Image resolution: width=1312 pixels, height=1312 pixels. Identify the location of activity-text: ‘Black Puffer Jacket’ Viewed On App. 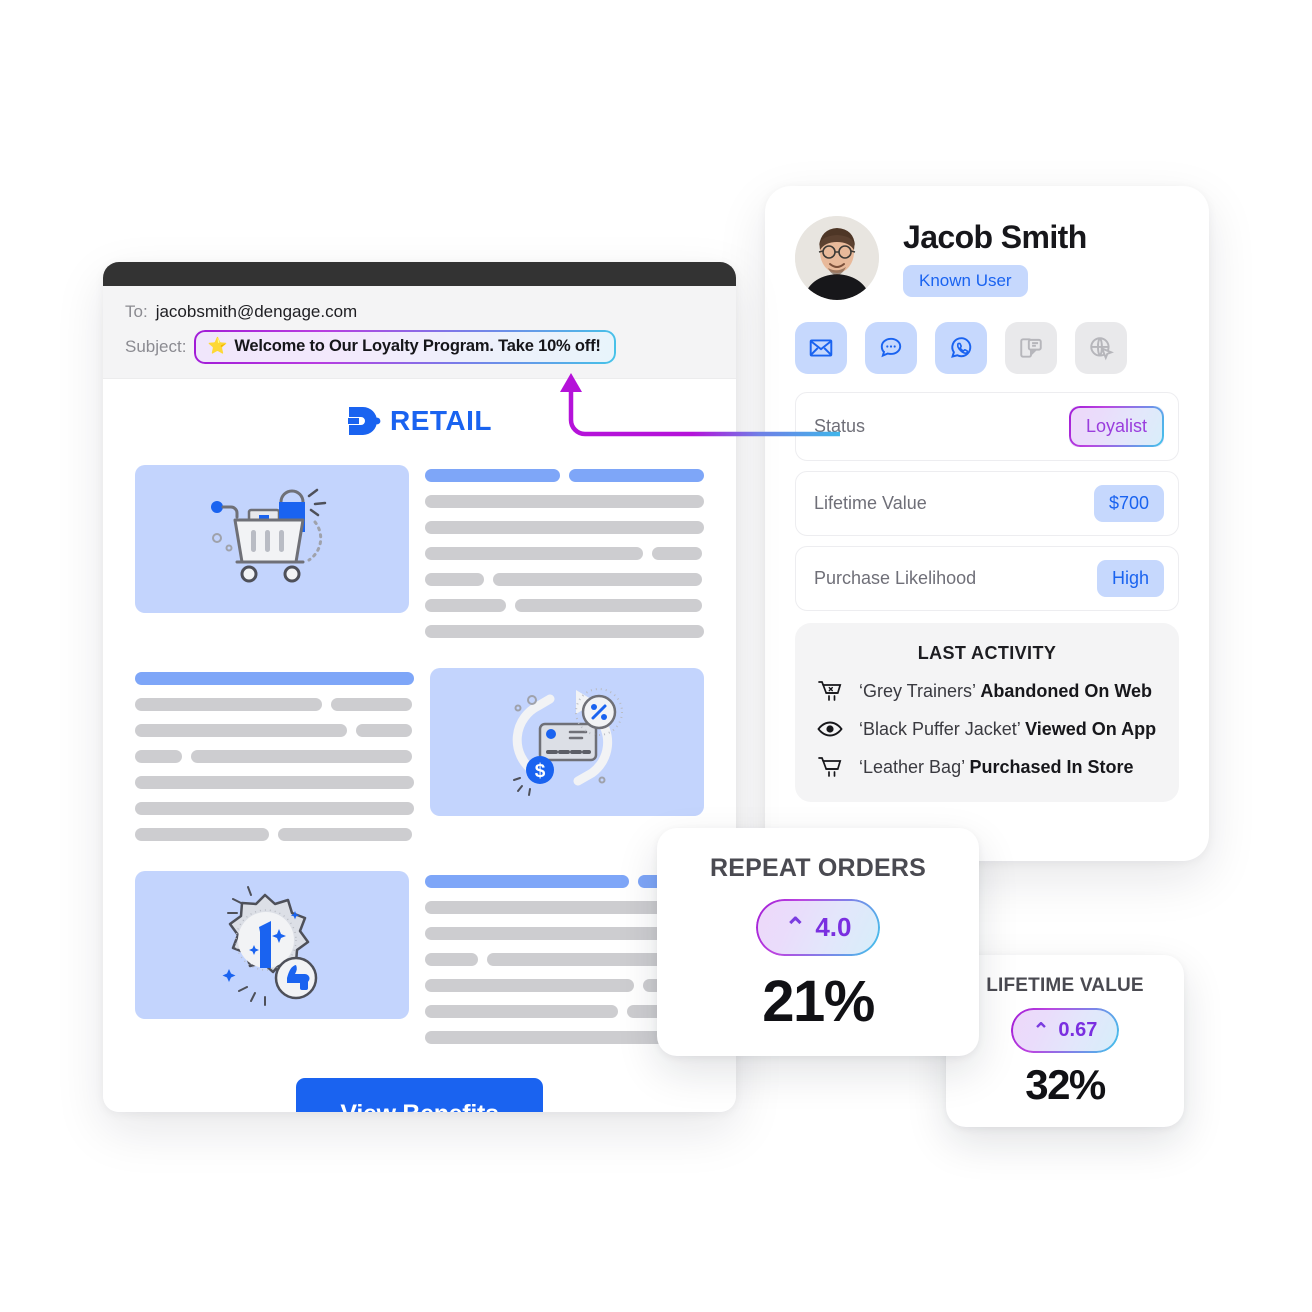
(1008, 728).